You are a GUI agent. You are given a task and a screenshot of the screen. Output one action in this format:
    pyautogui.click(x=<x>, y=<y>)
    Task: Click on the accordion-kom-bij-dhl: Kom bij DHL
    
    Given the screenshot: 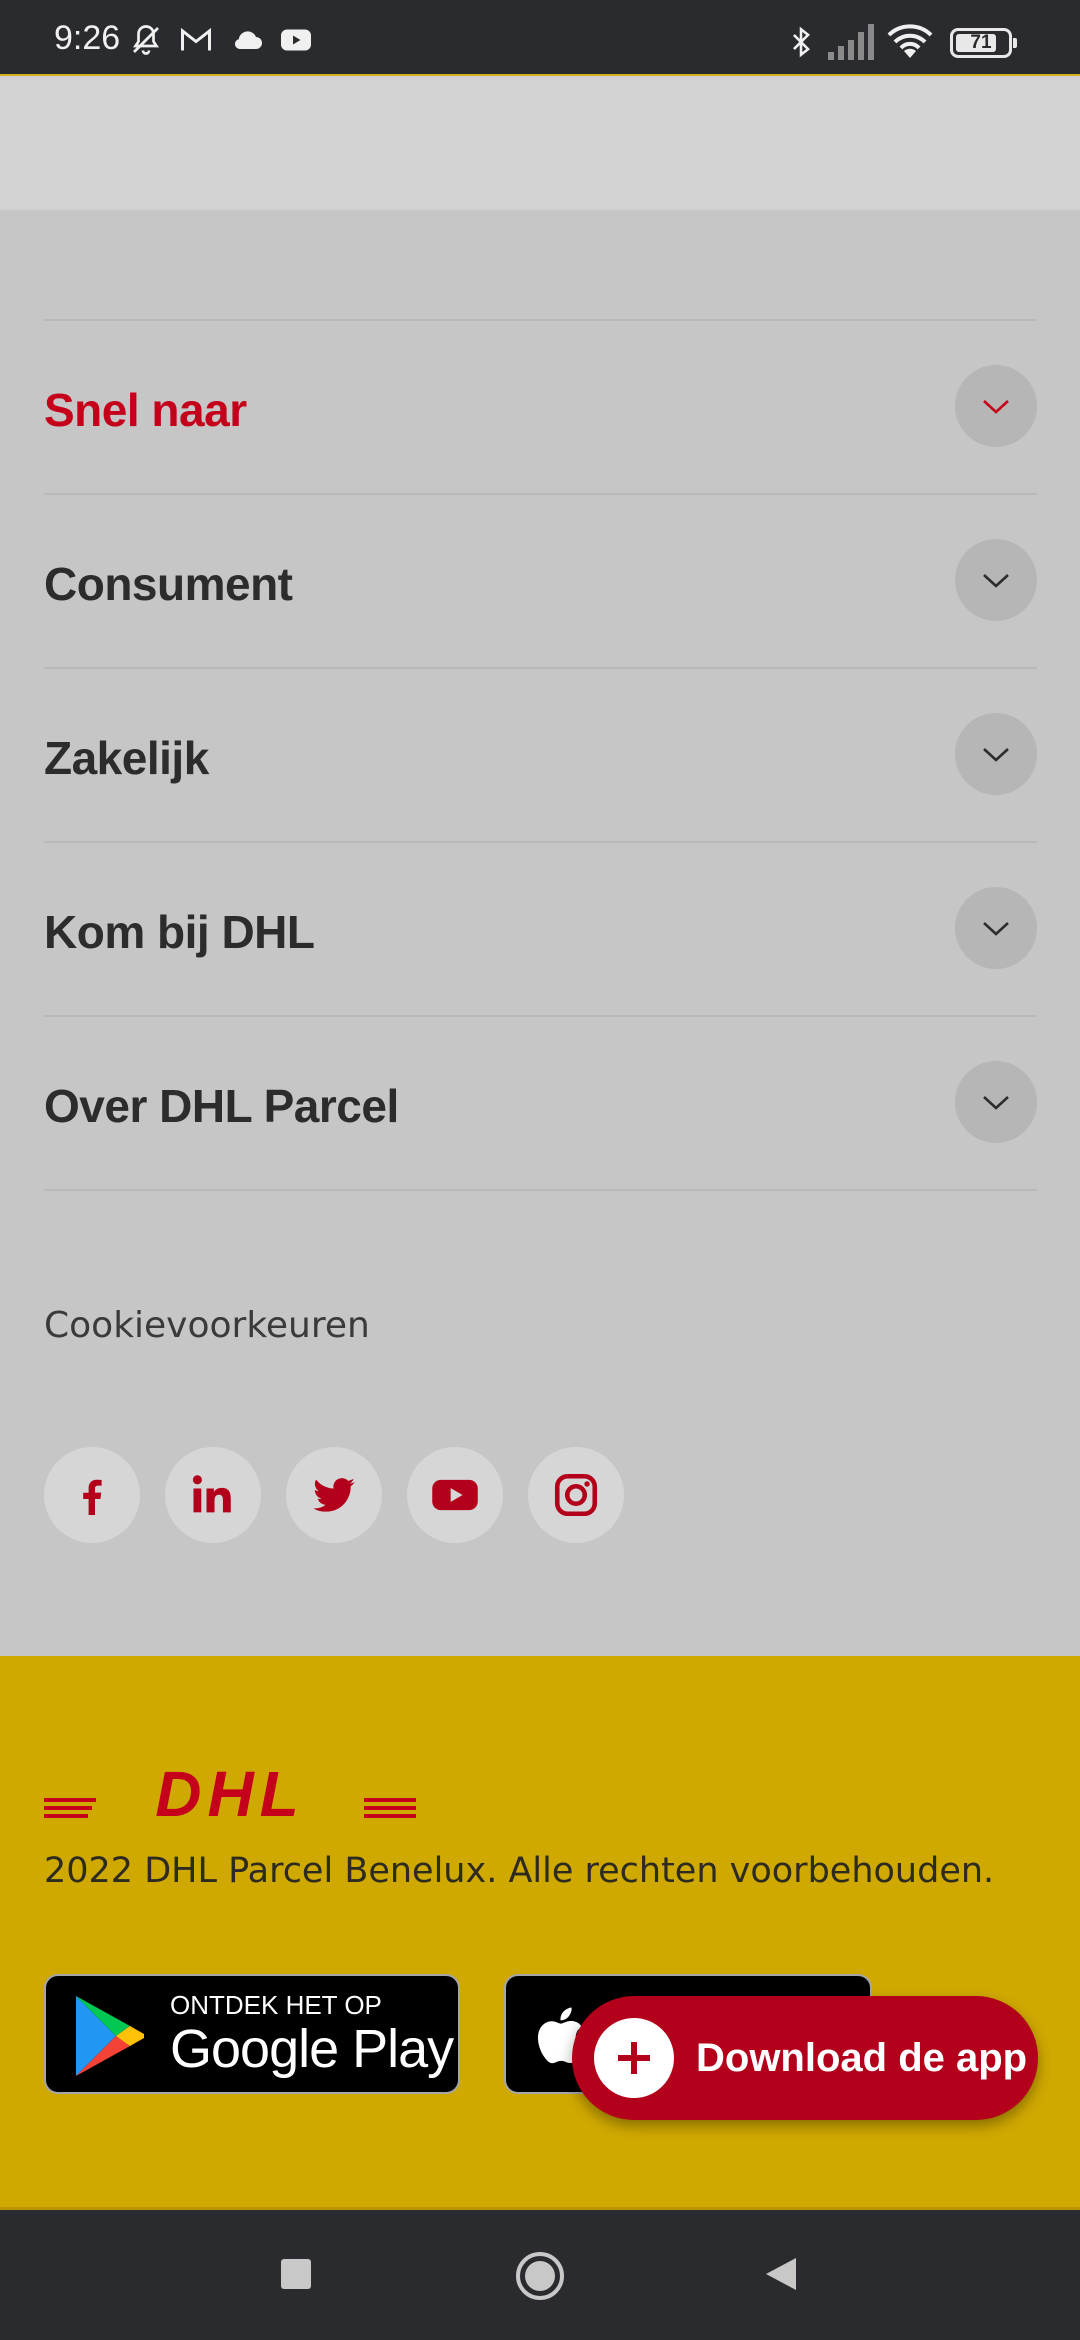 What is the action you would take?
    pyautogui.click(x=540, y=930)
    